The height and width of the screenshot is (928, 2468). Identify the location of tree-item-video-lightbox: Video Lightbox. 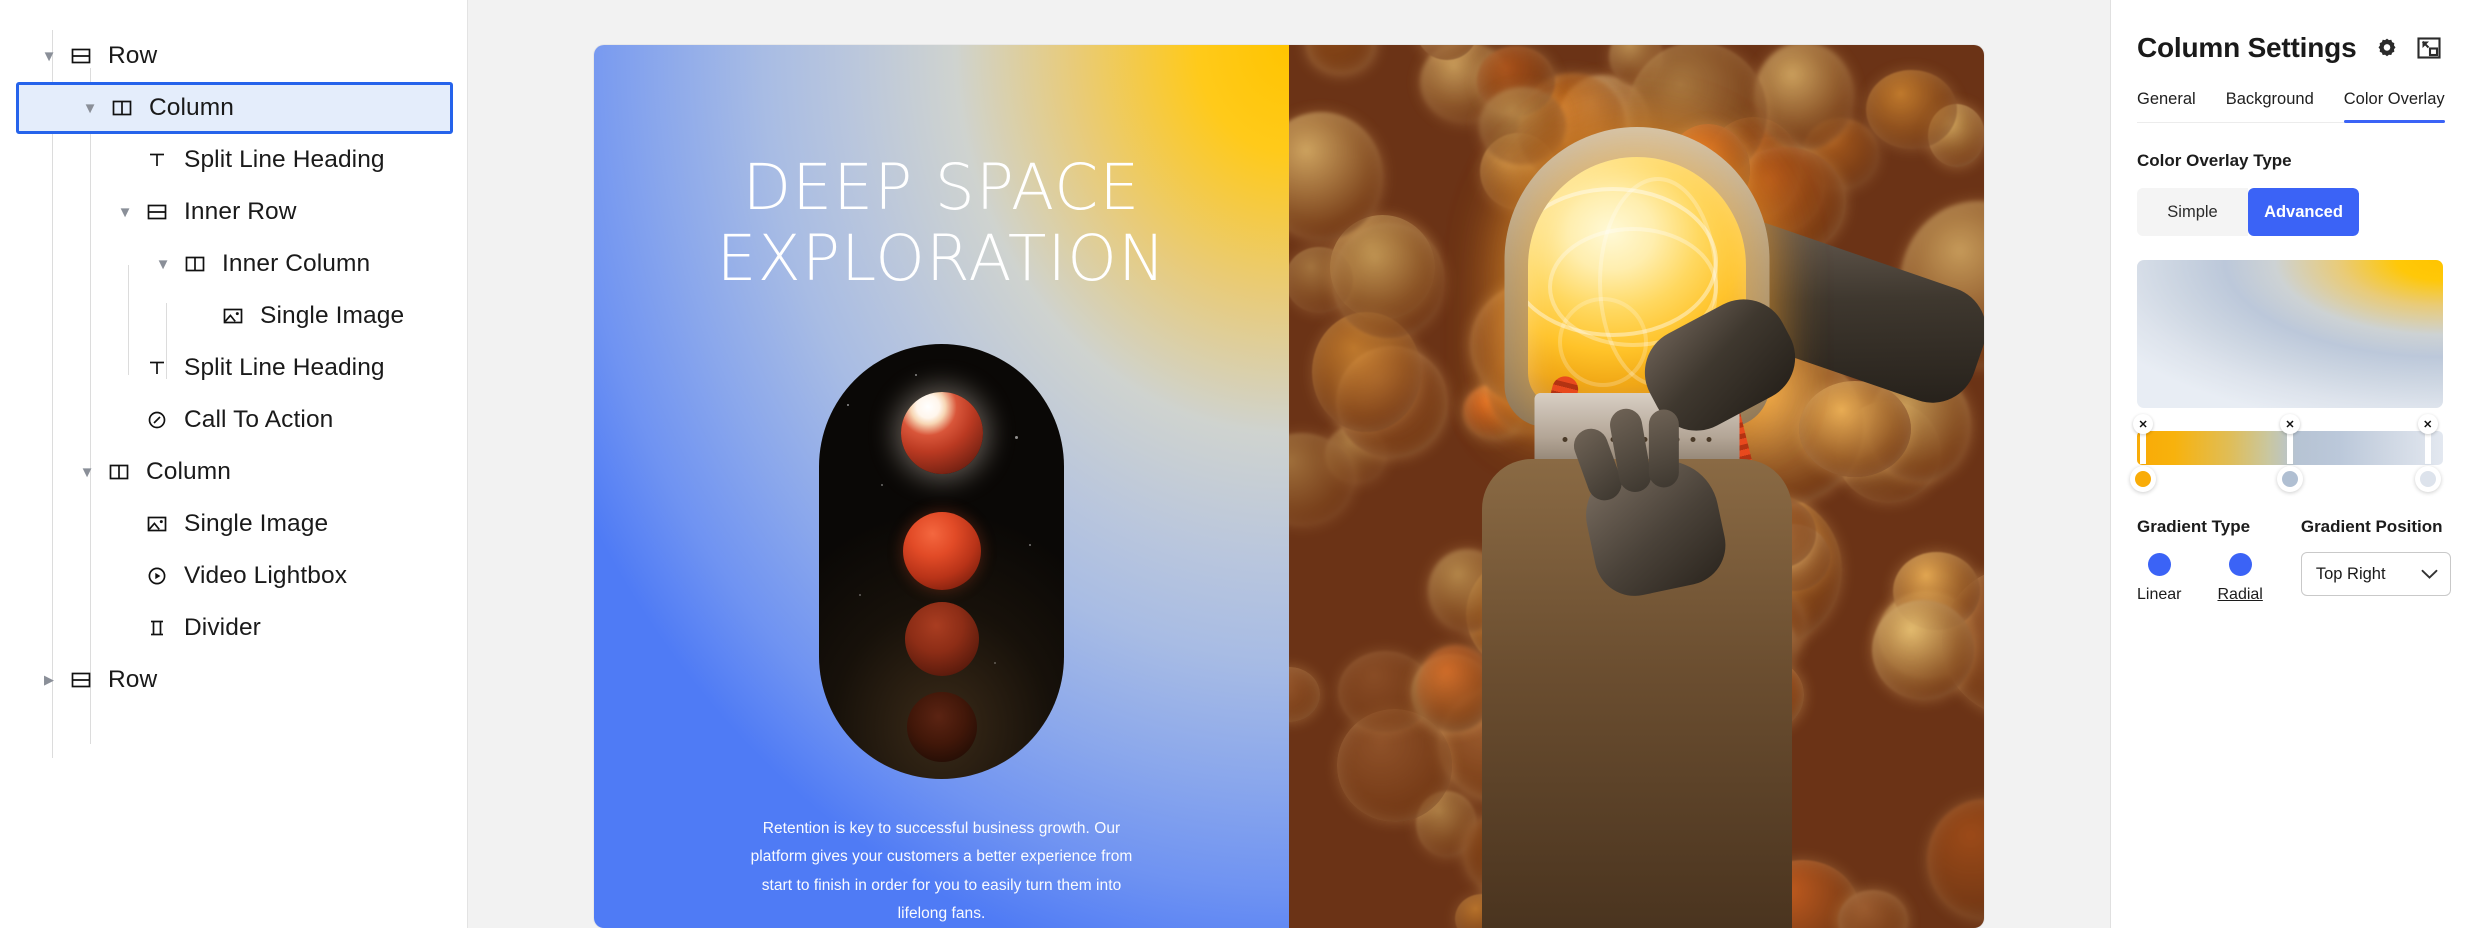
(233, 576).